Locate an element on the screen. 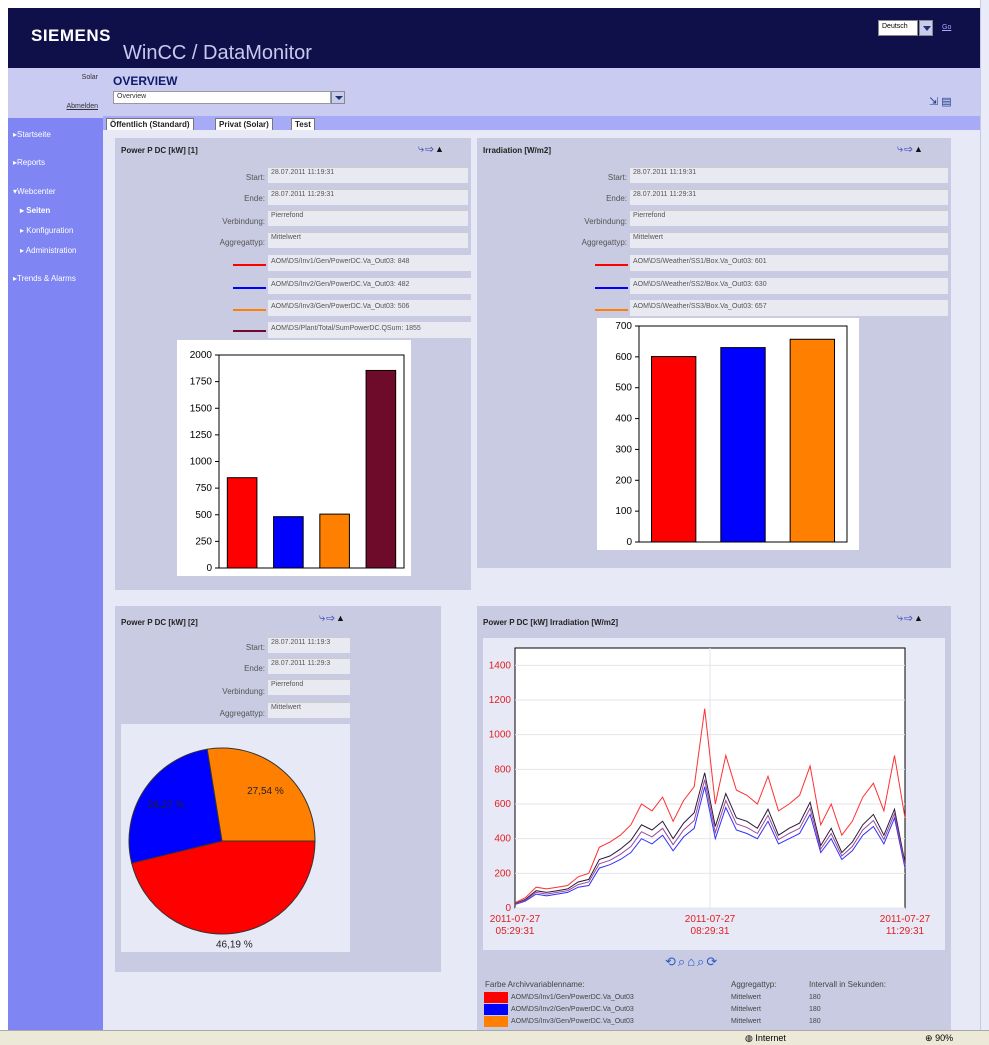 Image resolution: width=989 pixels, height=1045 pixels. sidebar-item-label: Trends & Alarms is located at coordinates (46, 278).